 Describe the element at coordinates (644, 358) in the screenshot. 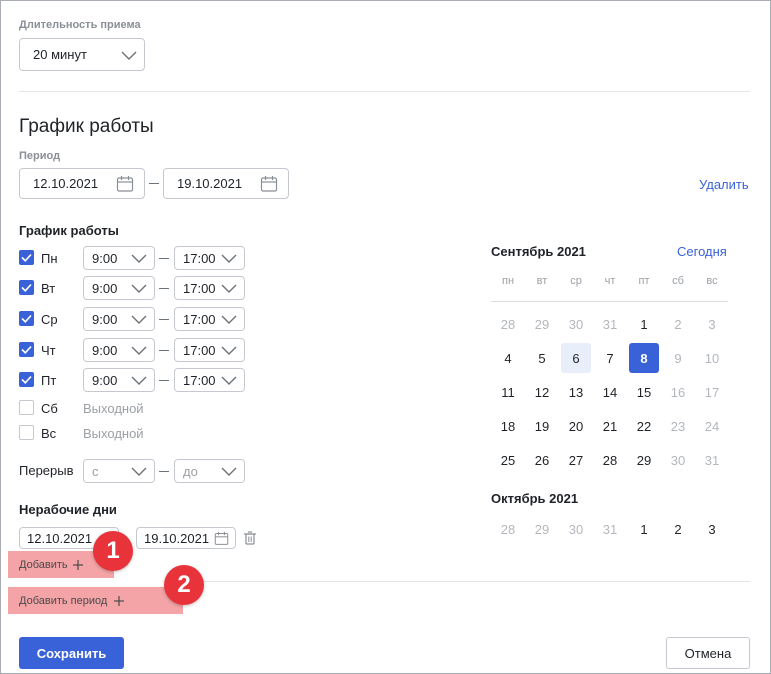

I see `calendar-day: 8` at that location.